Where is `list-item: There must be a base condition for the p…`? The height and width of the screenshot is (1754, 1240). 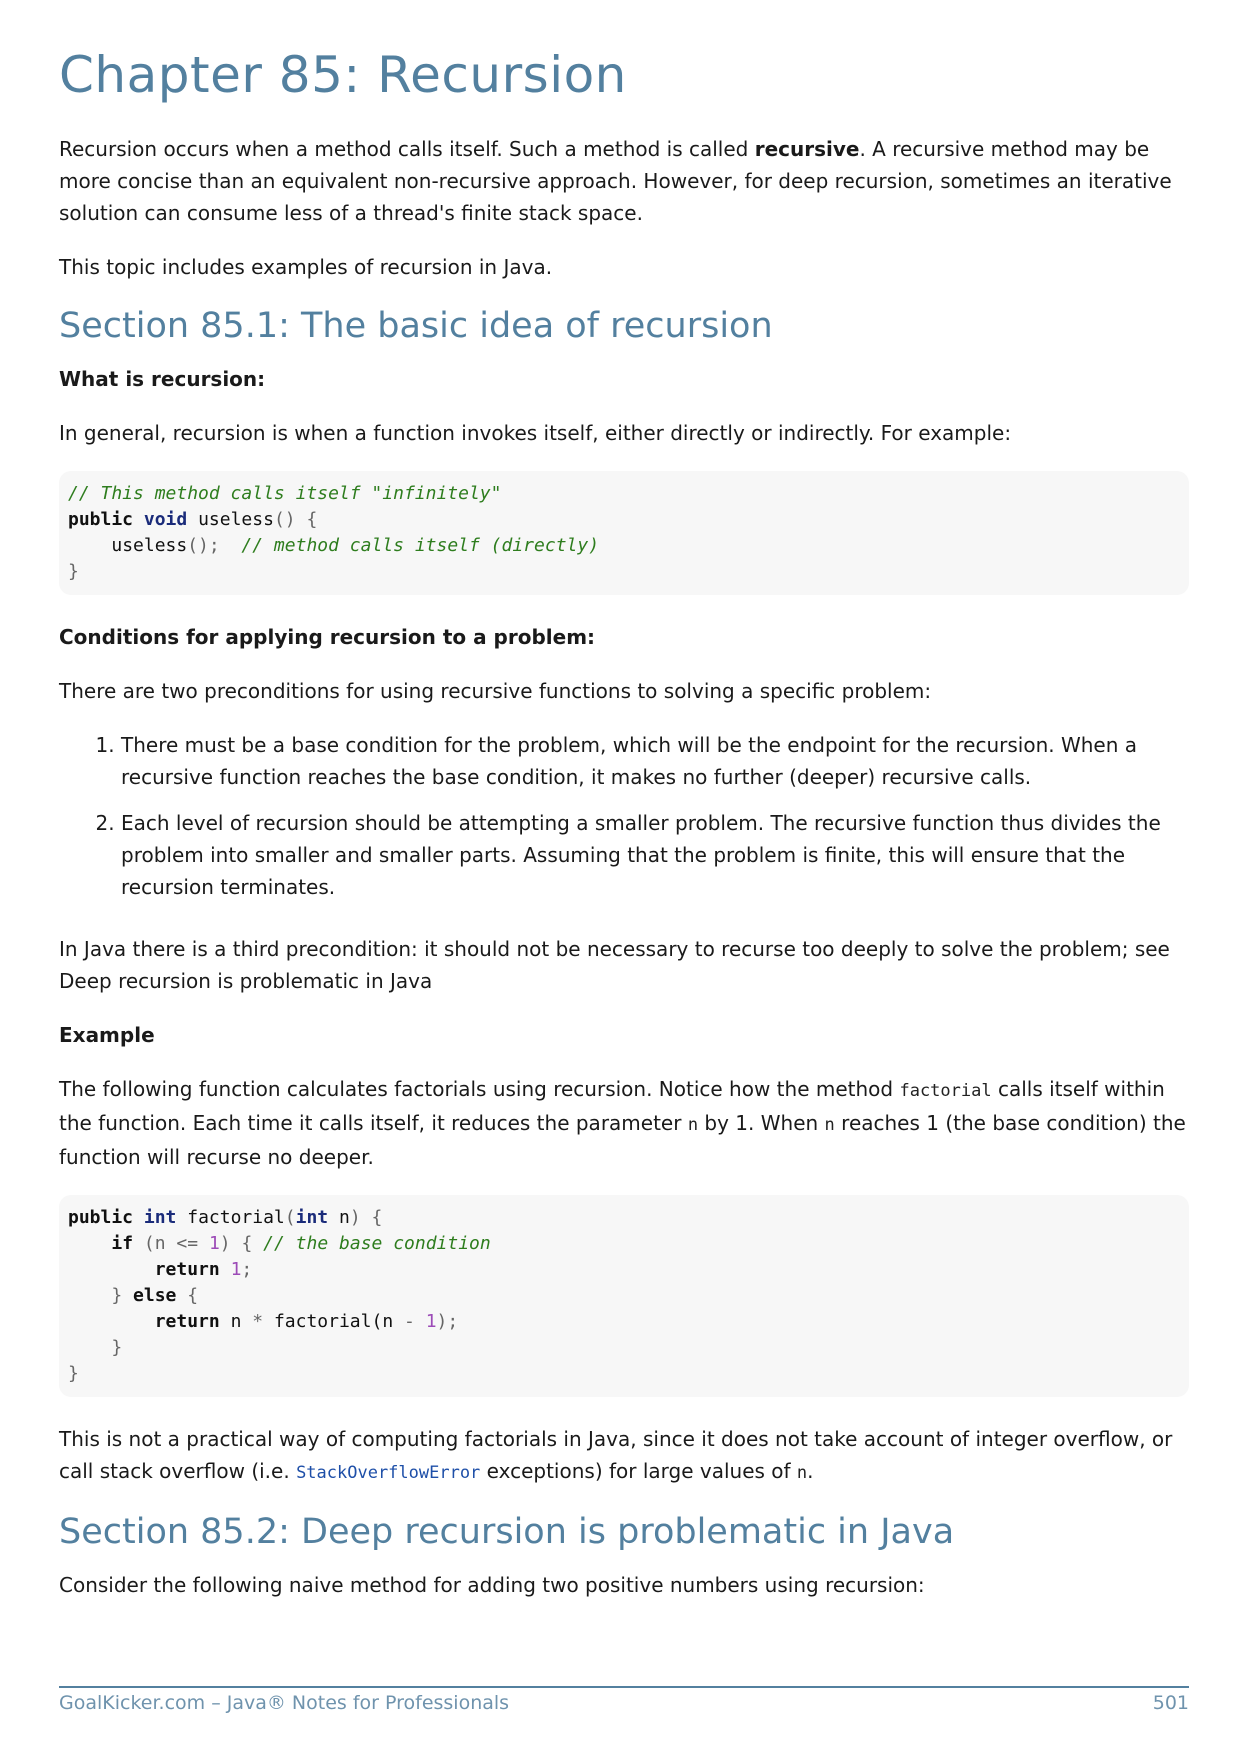
list-item: There must be a base condition for the p… is located at coordinates (655, 761).